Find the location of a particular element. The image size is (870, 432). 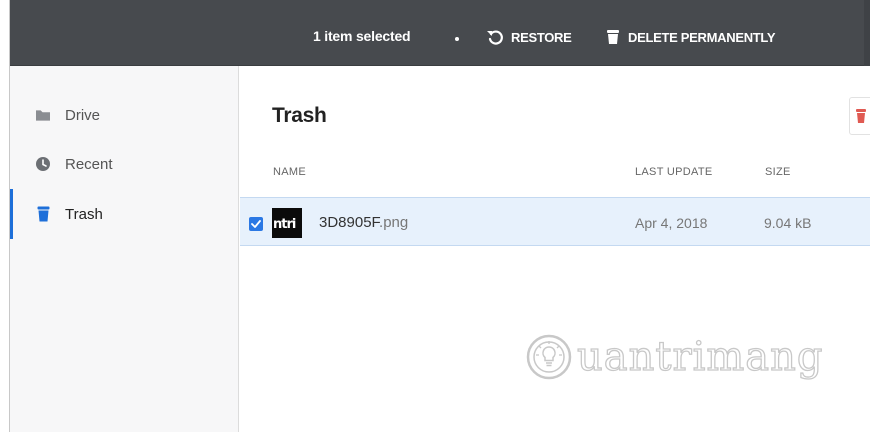

toolbar-edge is located at coordinates (867, 33).